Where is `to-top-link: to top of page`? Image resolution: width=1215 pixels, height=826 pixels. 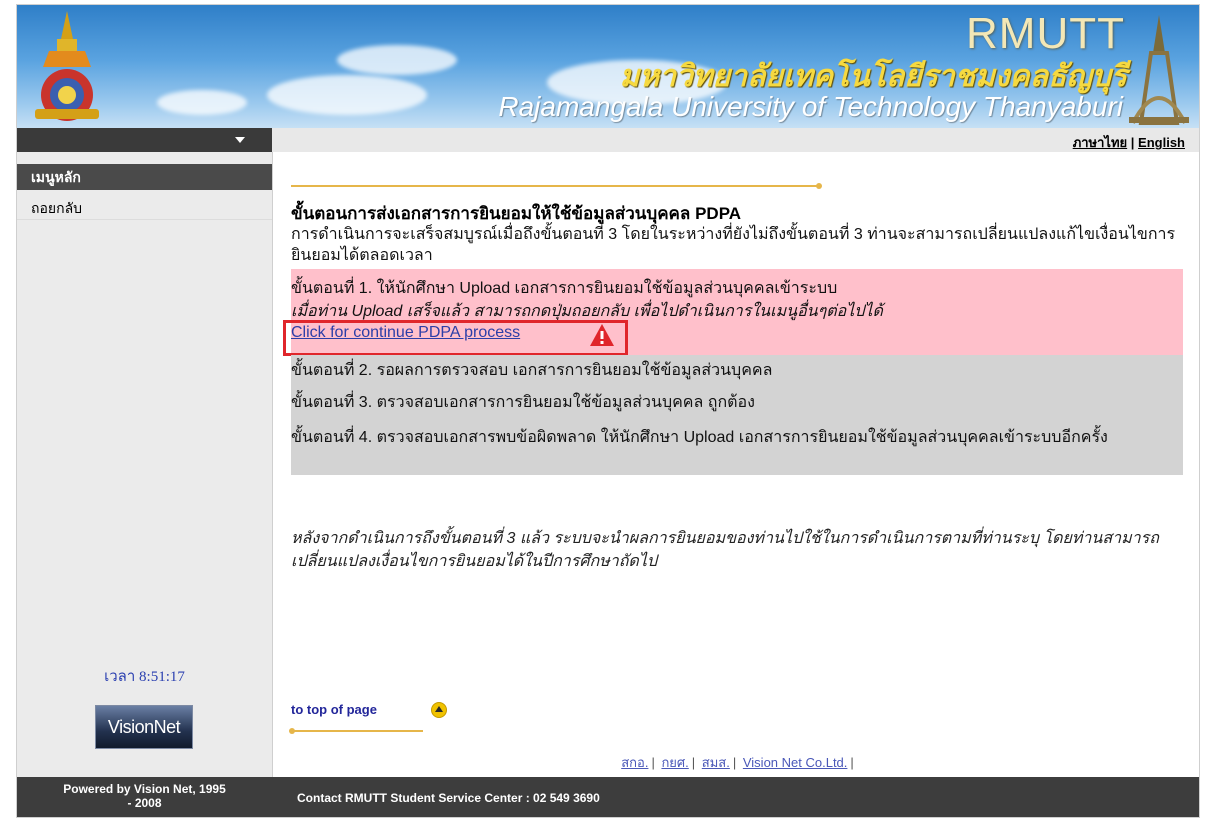 to-top-link: to top of page is located at coordinates (334, 709).